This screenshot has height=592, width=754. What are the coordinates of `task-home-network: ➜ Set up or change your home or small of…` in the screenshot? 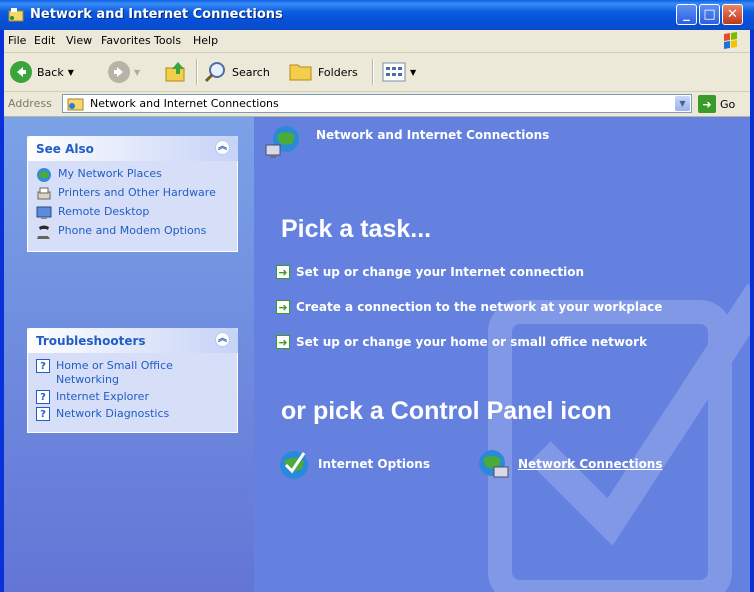 It's located at (461, 342).